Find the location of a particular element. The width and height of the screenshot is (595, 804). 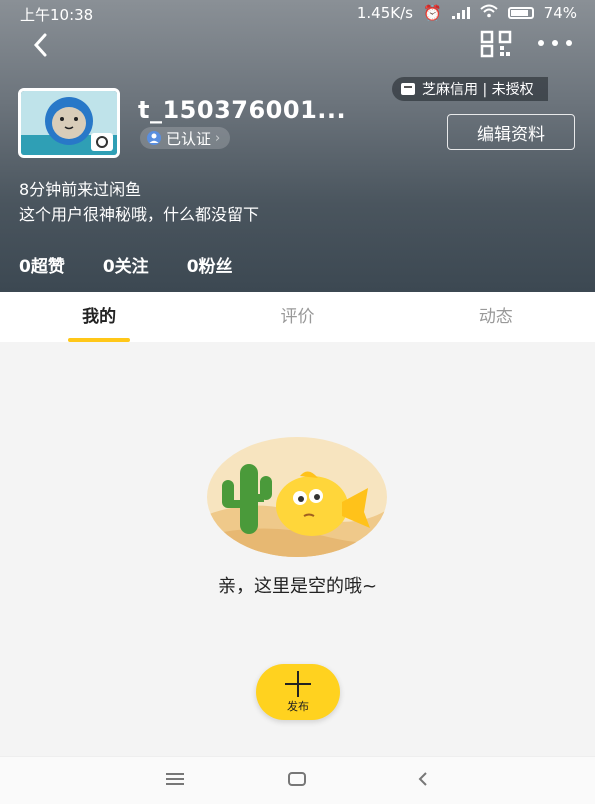

qr-code-icon is located at coordinates (496, 44).